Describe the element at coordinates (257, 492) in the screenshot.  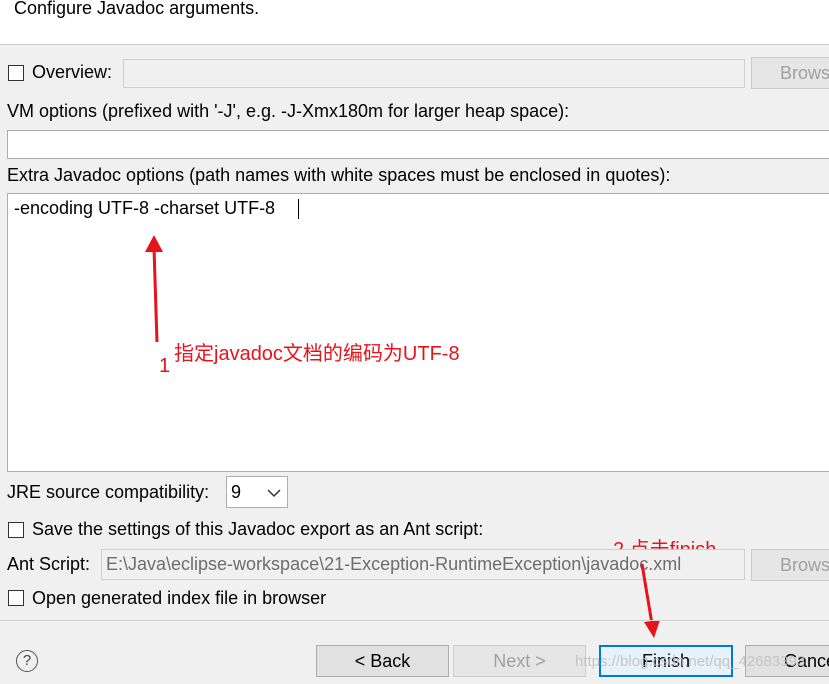
I see `jre-select: 9` at that location.